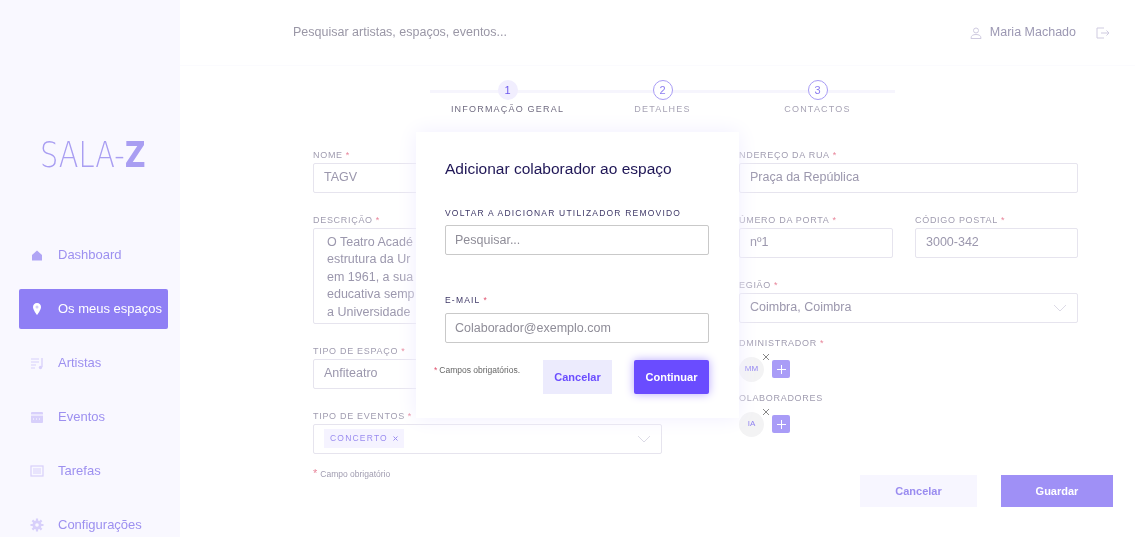  What do you see at coordinates (559, 169) in the screenshot?
I see `dialog-title: Adicionar colaborador ao espaço` at bounding box center [559, 169].